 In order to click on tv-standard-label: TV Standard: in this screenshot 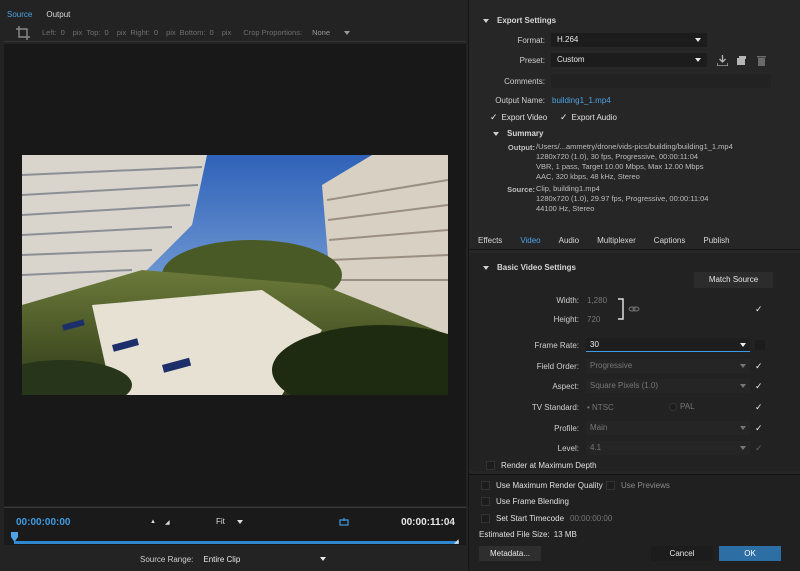, I will do `click(555, 407)`.